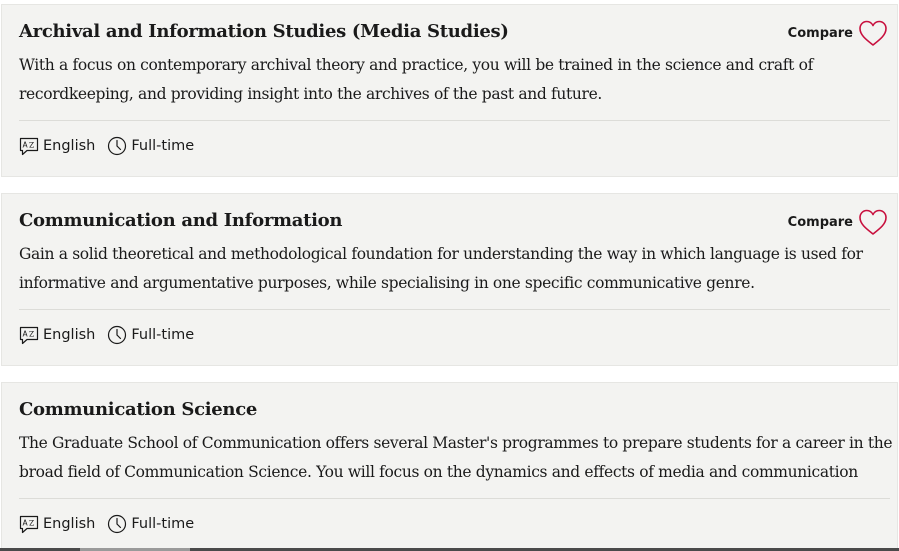  What do you see at coordinates (138, 409) in the screenshot?
I see `programme-title: Communication Science` at bounding box center [138, 409].